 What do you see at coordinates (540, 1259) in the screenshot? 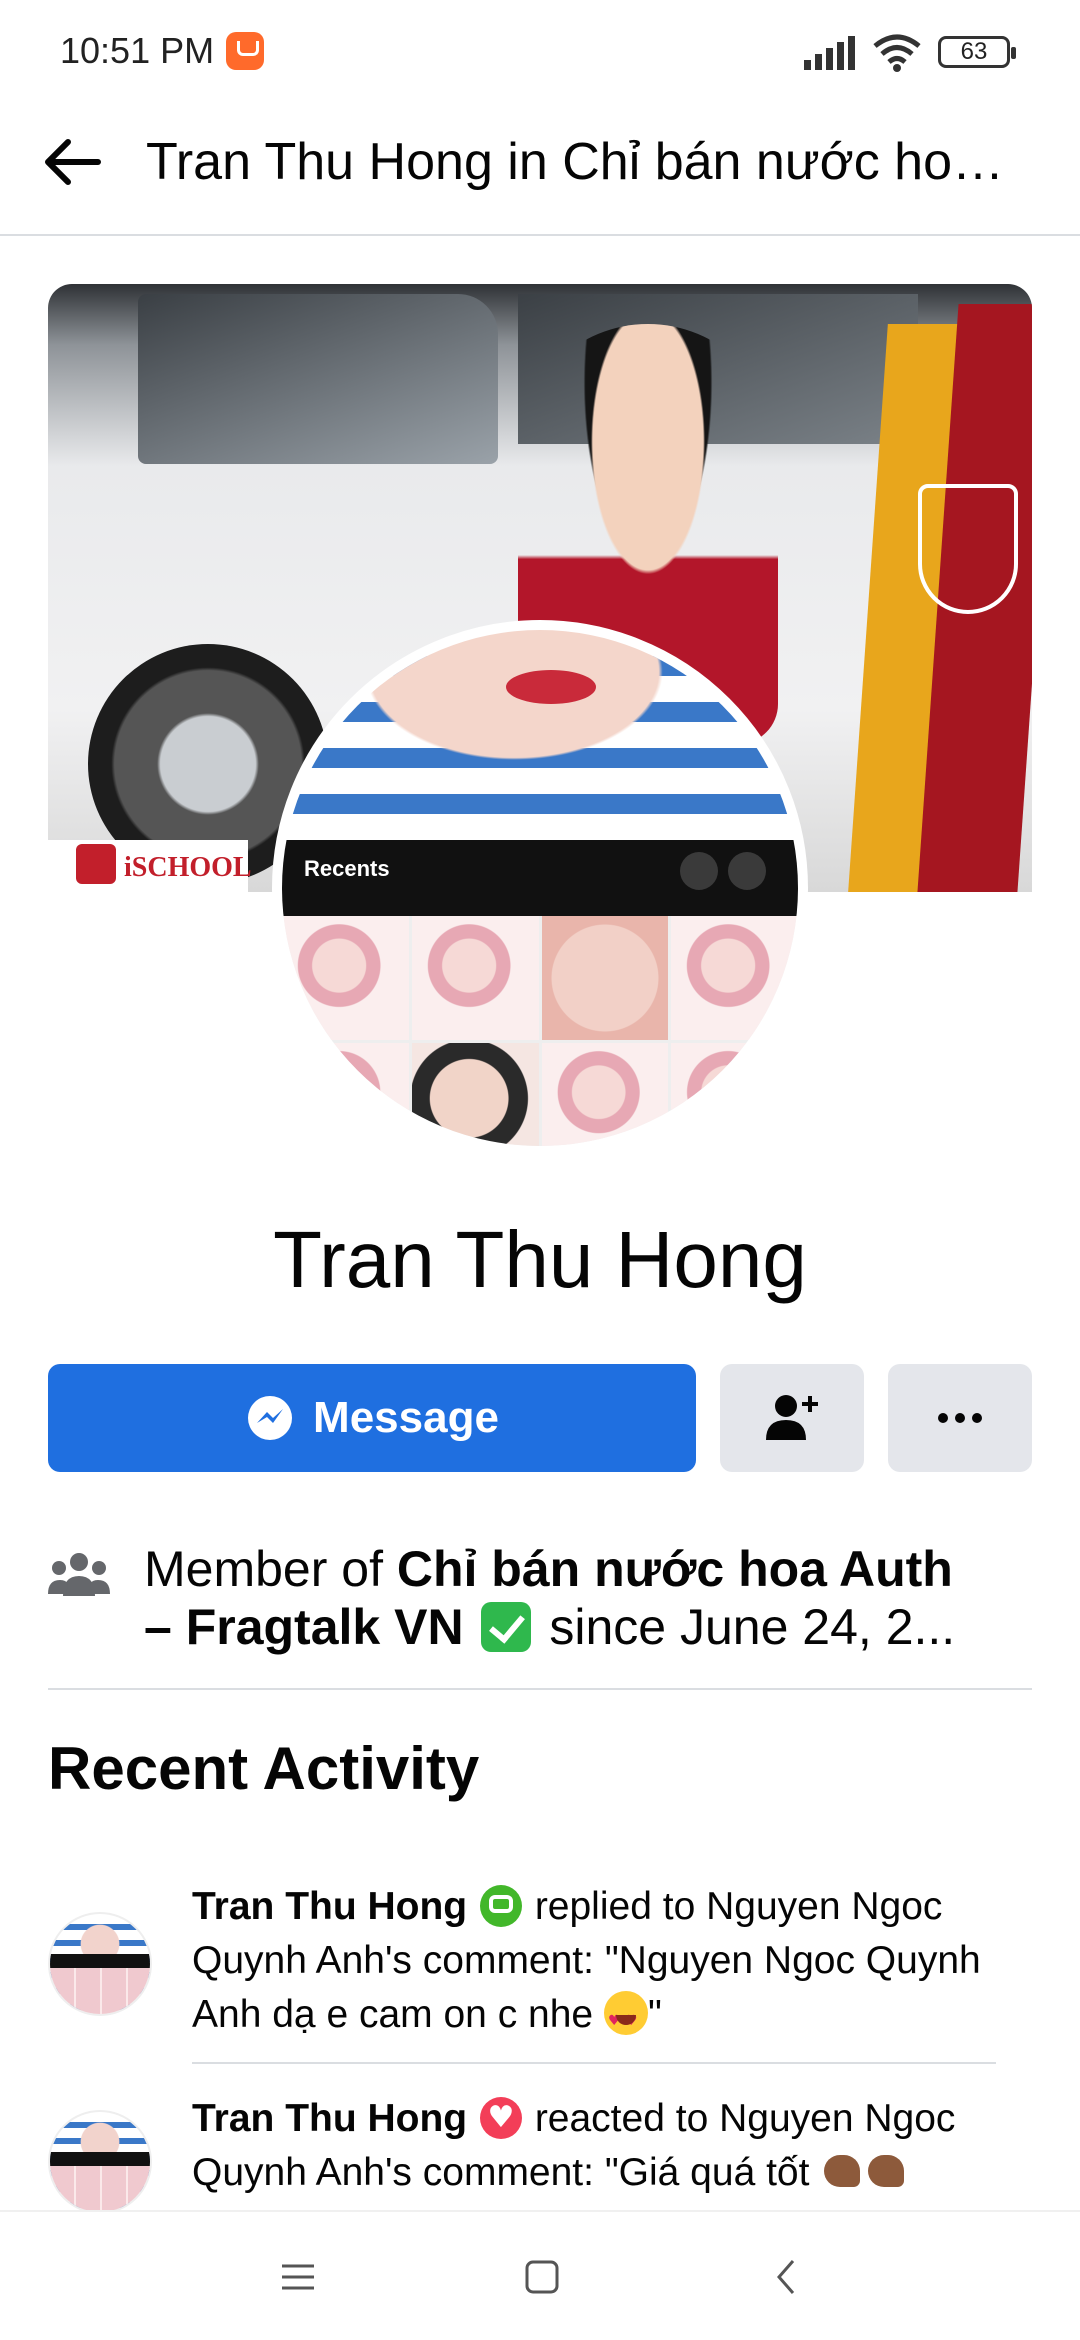
I see `profile-name: Tran Thu Hong` at bounding box center [540, 1259].